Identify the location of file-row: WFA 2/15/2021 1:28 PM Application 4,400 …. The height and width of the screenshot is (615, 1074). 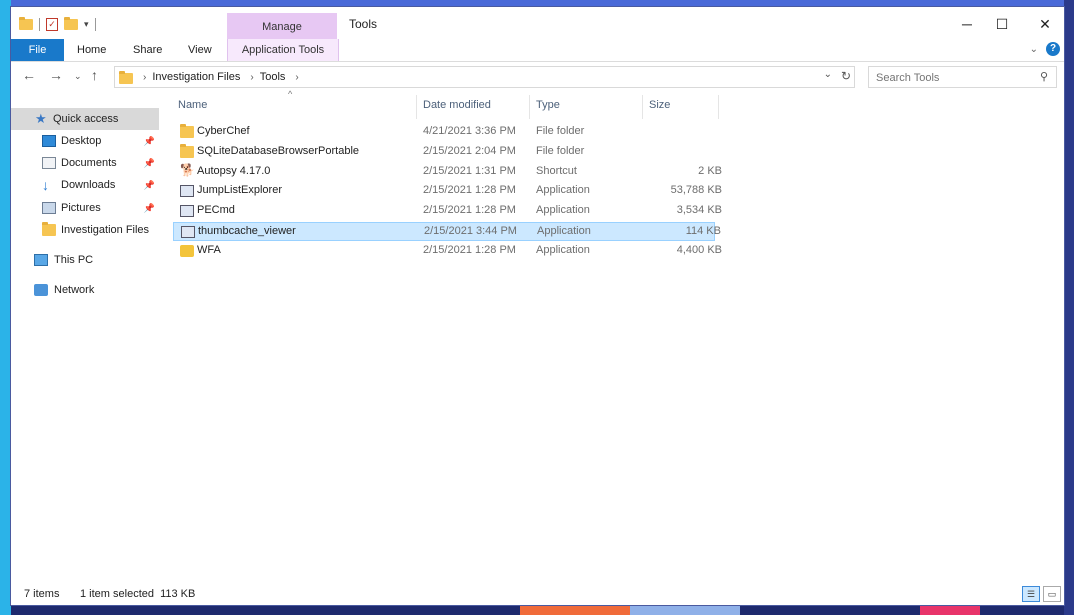
(447, 251).